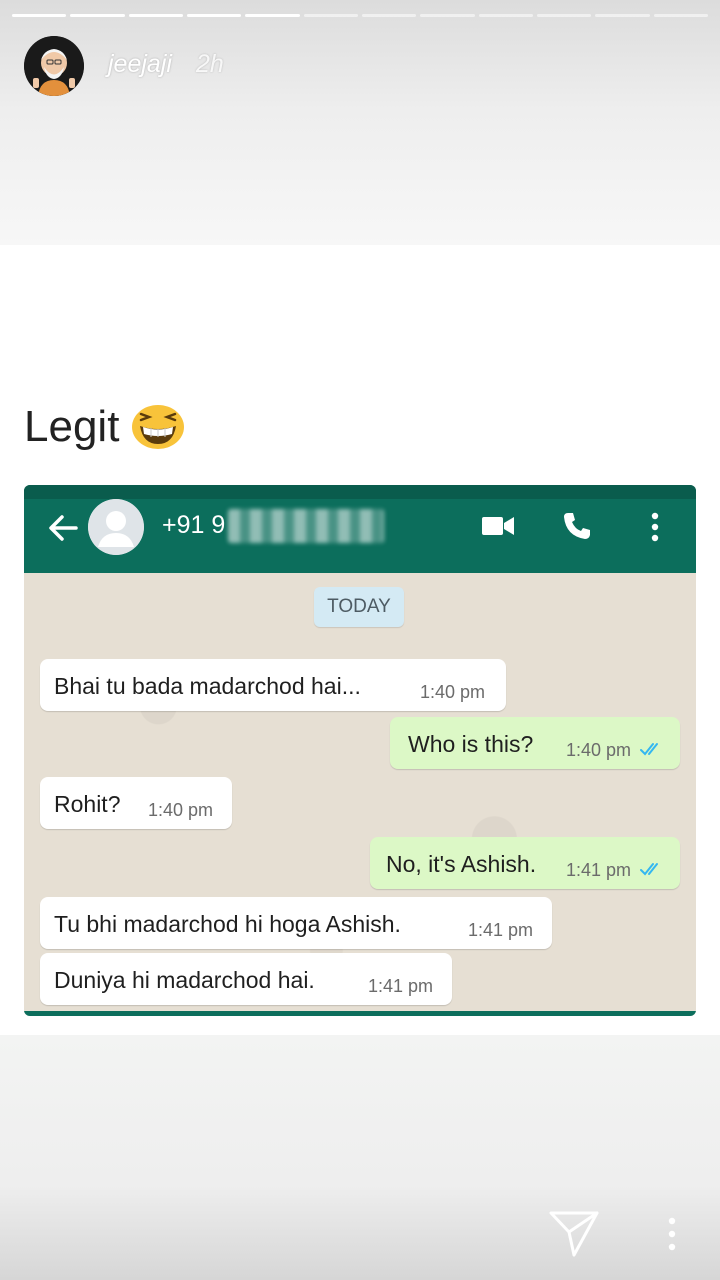 This screenshot has width=720, height=1280. Describe the element at coordinates (158, 427) in the screenshot. I see `grinning-squinting-face-emoji-icon` at that location.